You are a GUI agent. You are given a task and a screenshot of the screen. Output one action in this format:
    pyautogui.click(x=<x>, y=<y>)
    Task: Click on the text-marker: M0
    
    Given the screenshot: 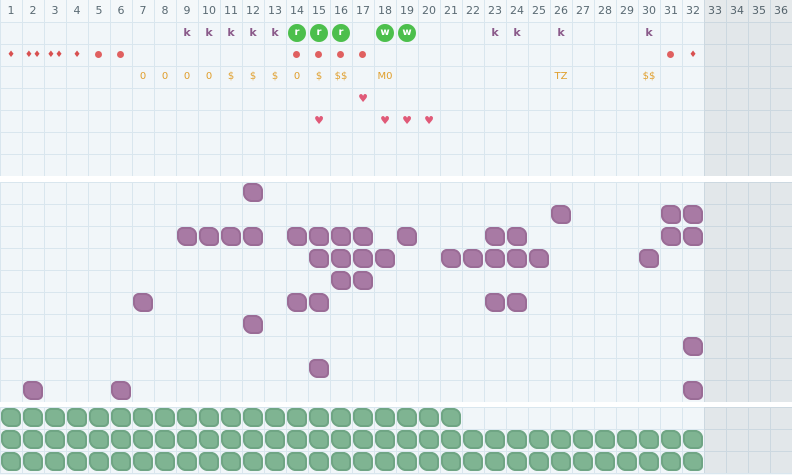 What is the action you would take?
    pyautogui.click(x=385, y=77)
    